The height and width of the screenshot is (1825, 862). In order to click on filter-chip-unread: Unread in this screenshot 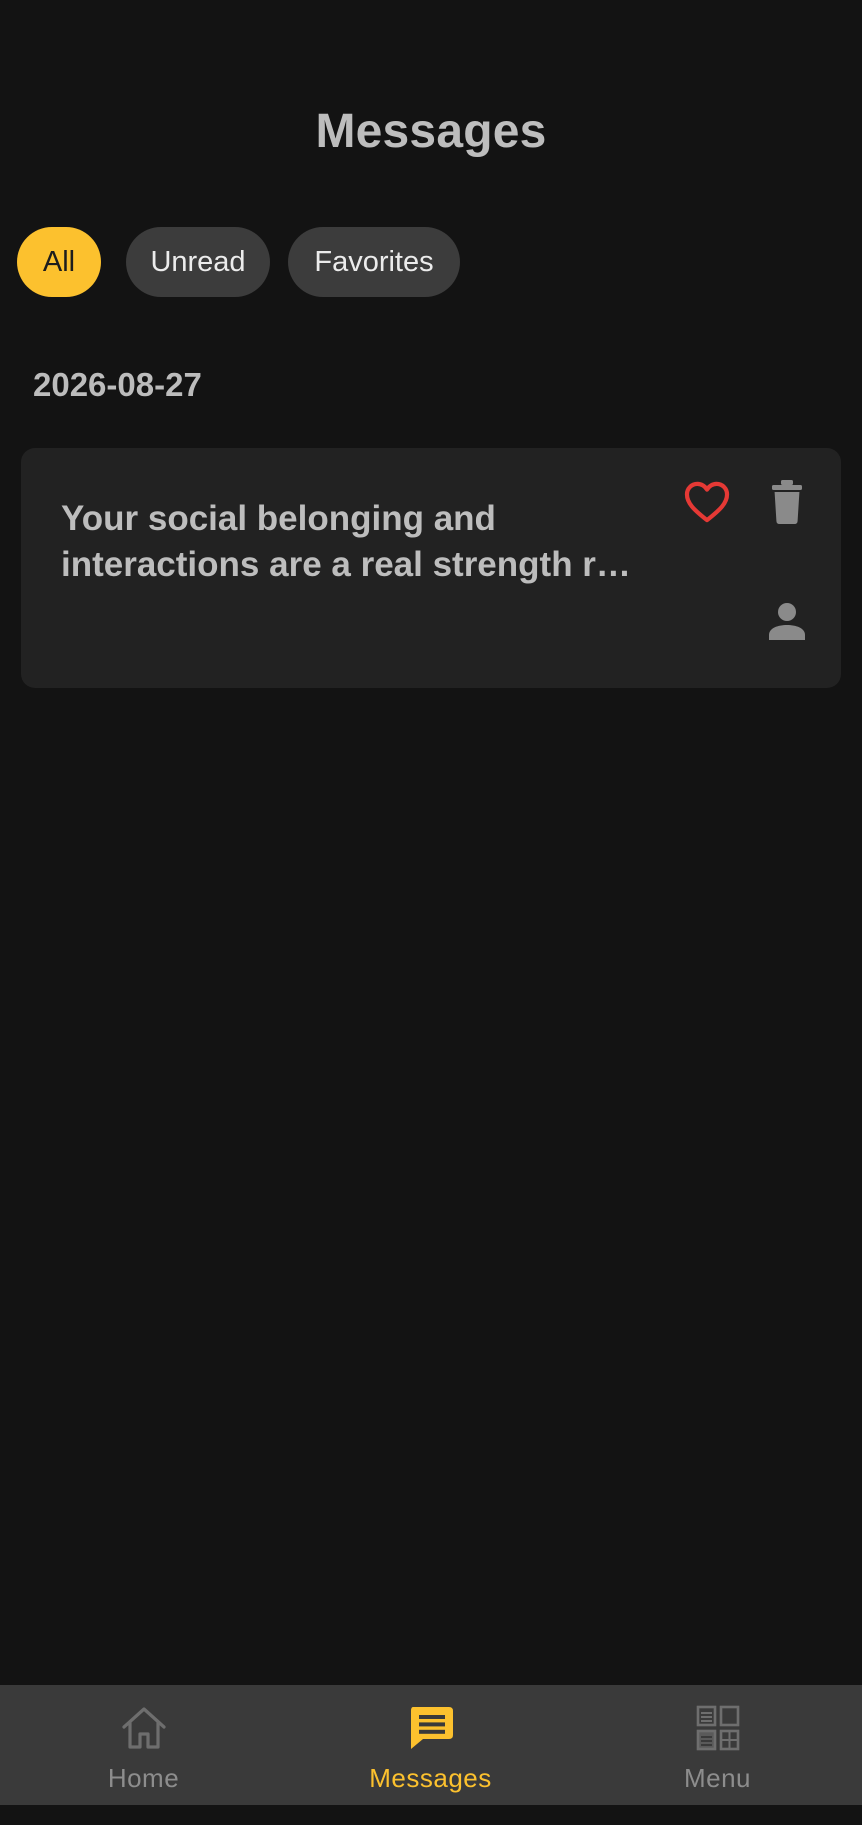, I will do `click(198, 262)`.